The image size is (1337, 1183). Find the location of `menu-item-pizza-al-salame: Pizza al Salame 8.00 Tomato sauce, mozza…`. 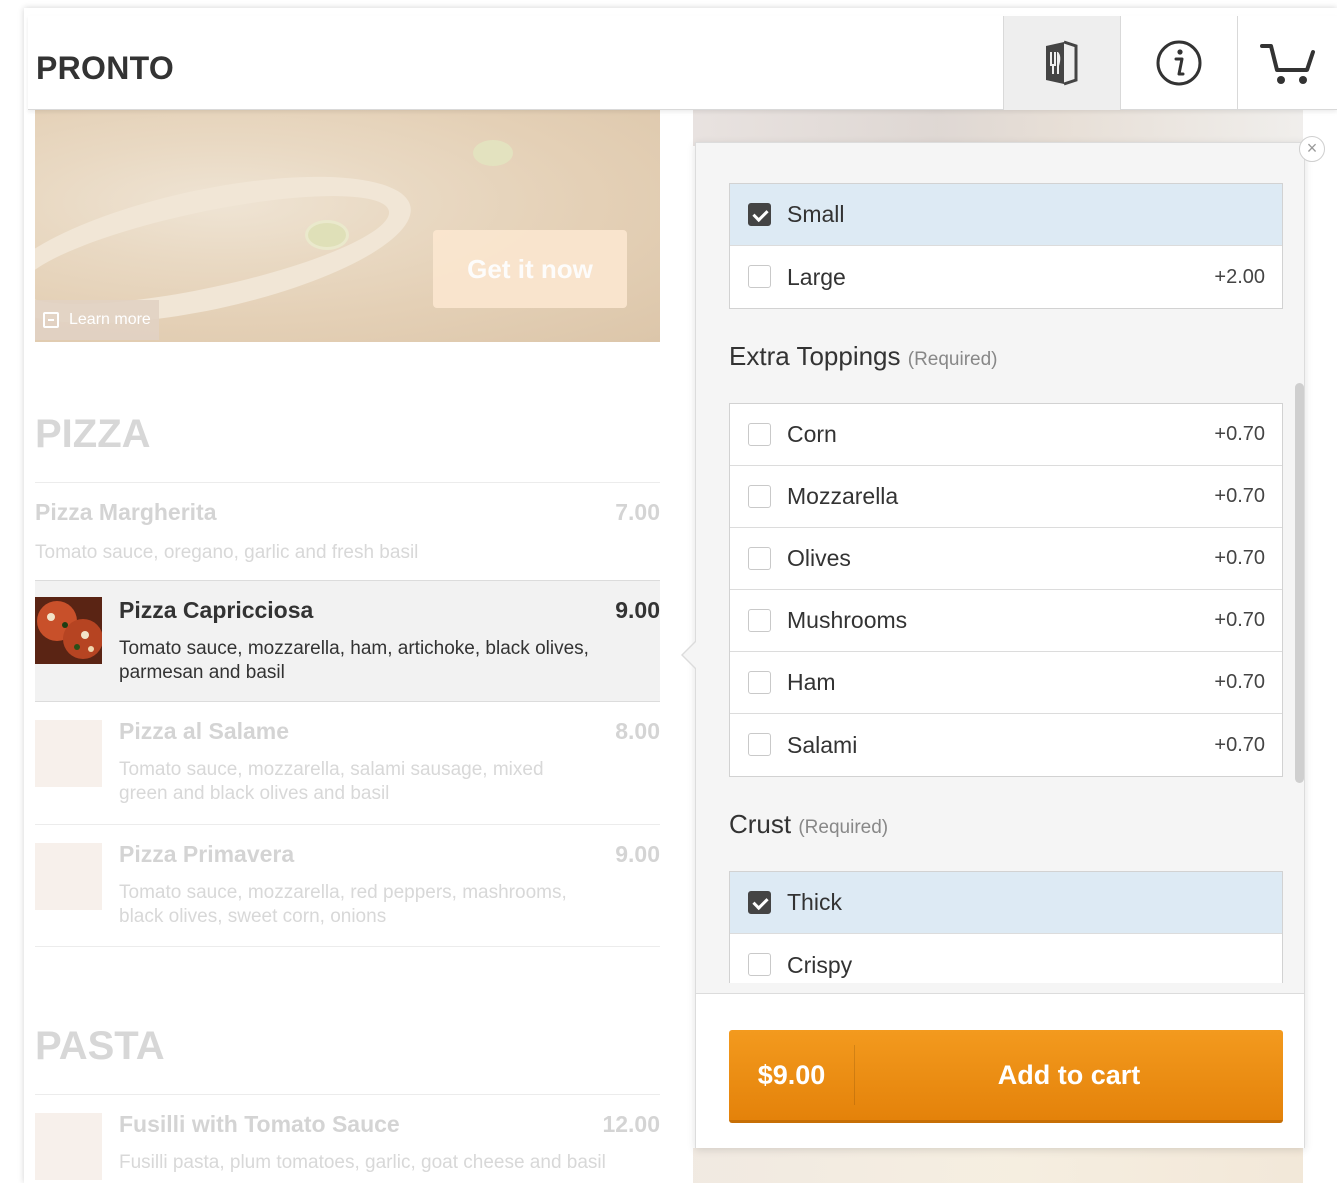

menu-item-pizza-al-salame: Pizza al Salame 8.00 Tomato sauce, mozza… is located at coordinates (347, 763).